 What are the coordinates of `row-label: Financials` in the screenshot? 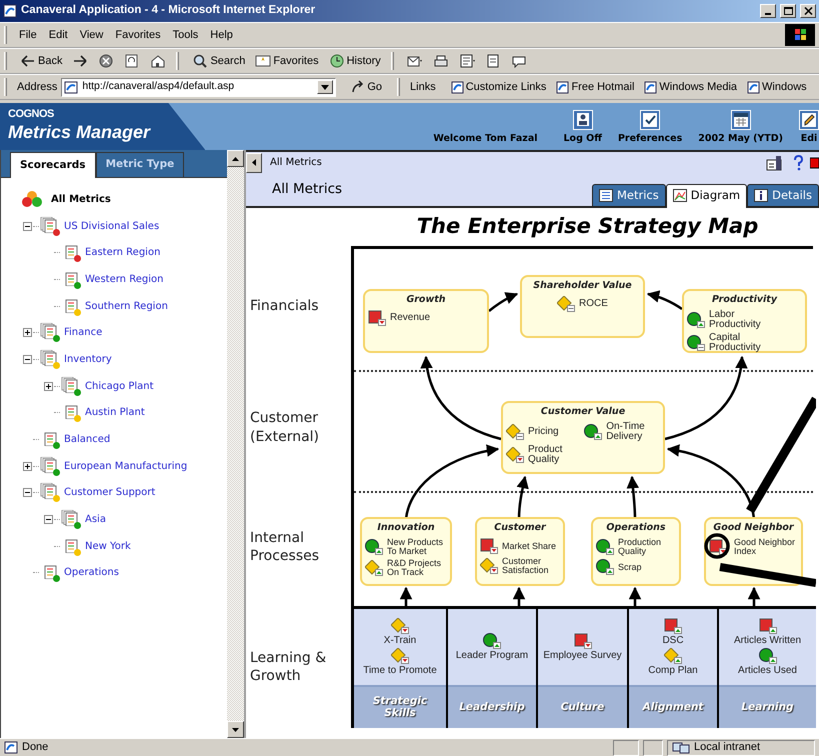 It's located at (284, 306).